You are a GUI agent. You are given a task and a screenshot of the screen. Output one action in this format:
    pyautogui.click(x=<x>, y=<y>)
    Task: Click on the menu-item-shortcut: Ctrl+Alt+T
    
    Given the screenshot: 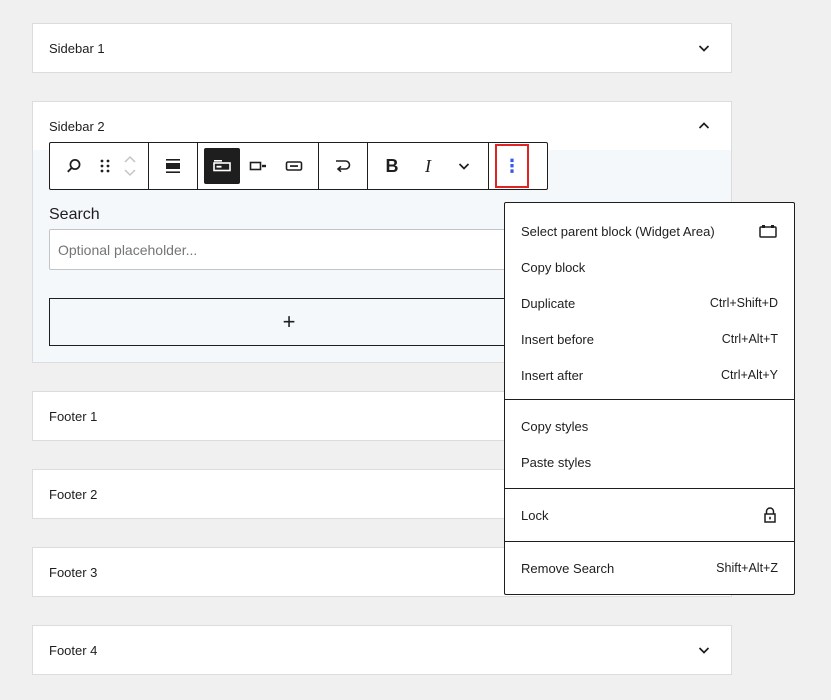 What is the action you would take?
    pyautogui.click(x=749, y=339)
    